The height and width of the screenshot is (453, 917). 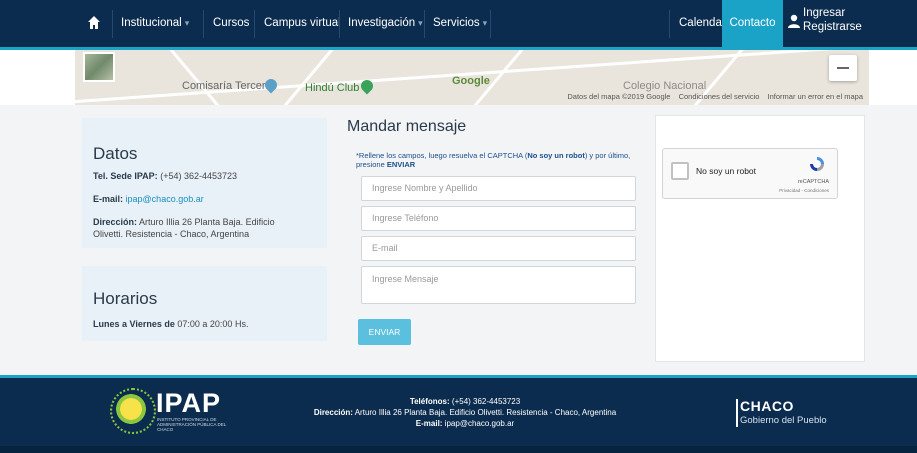 I want to click on nav-label: Servicios, so click(x=456, y=23).